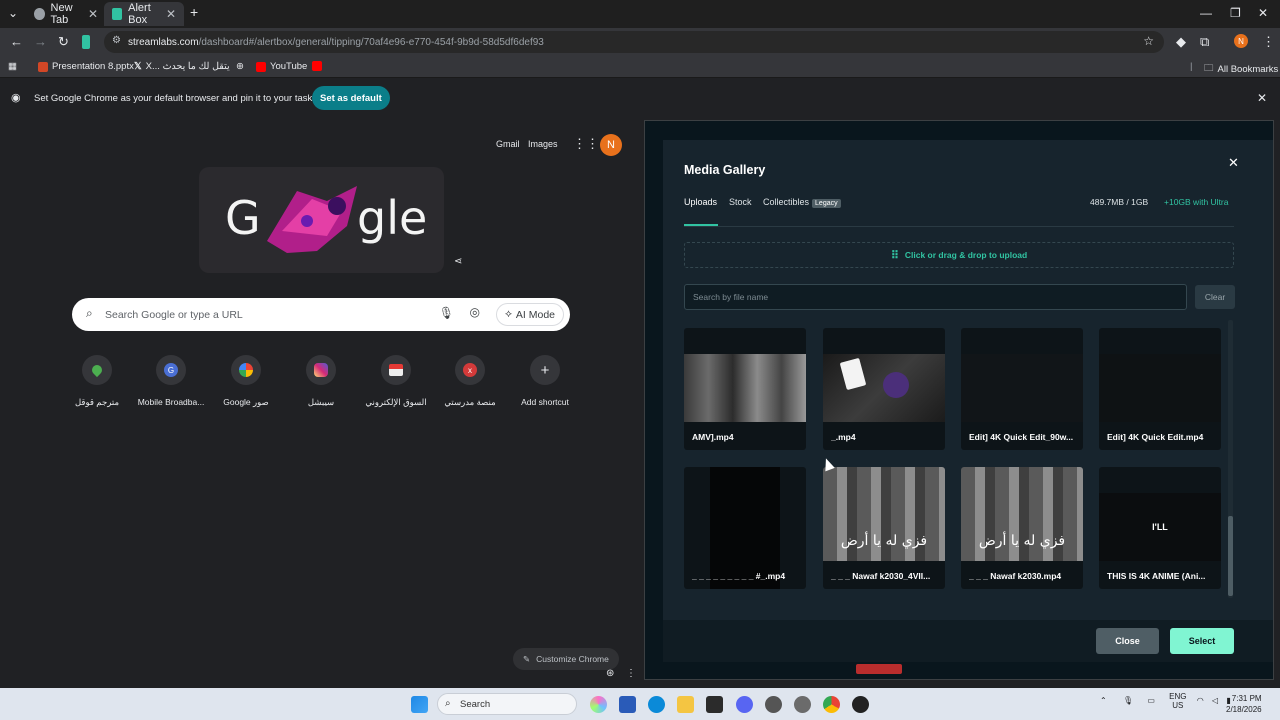 Image resolution: width=1280 pixels, height=720 pixels. I want to click on media-item: فزي له يا أرض _ _ _ Nawaf k2030.mp4, so click(1022, 528).